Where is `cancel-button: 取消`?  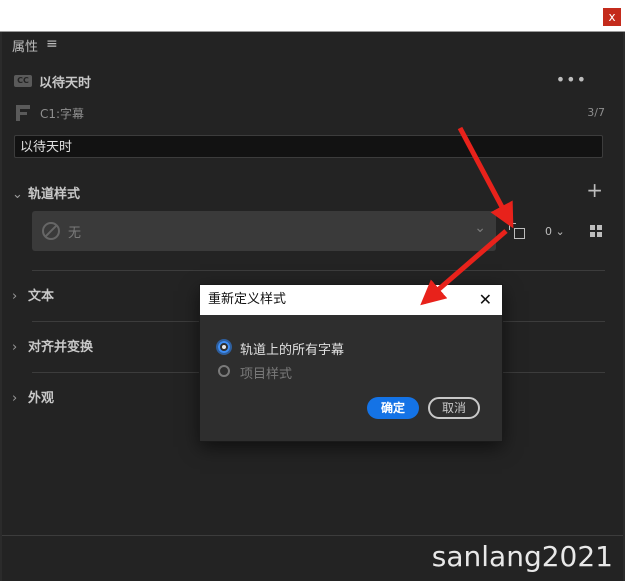 cancel-button: 取消 is located at coordinates (454, 408).